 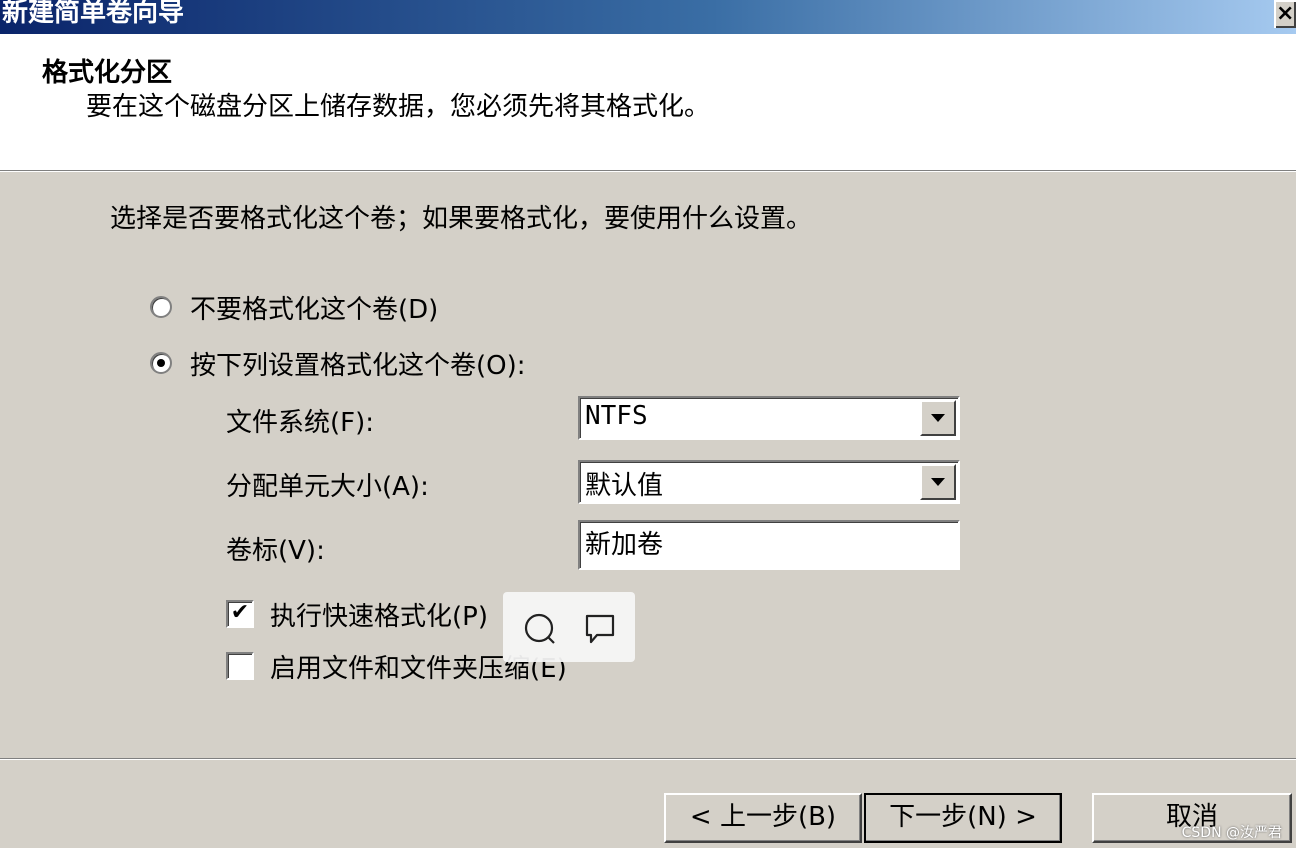 I want to click on volume-label-input: 新加卷, so click(x=769, y=545).